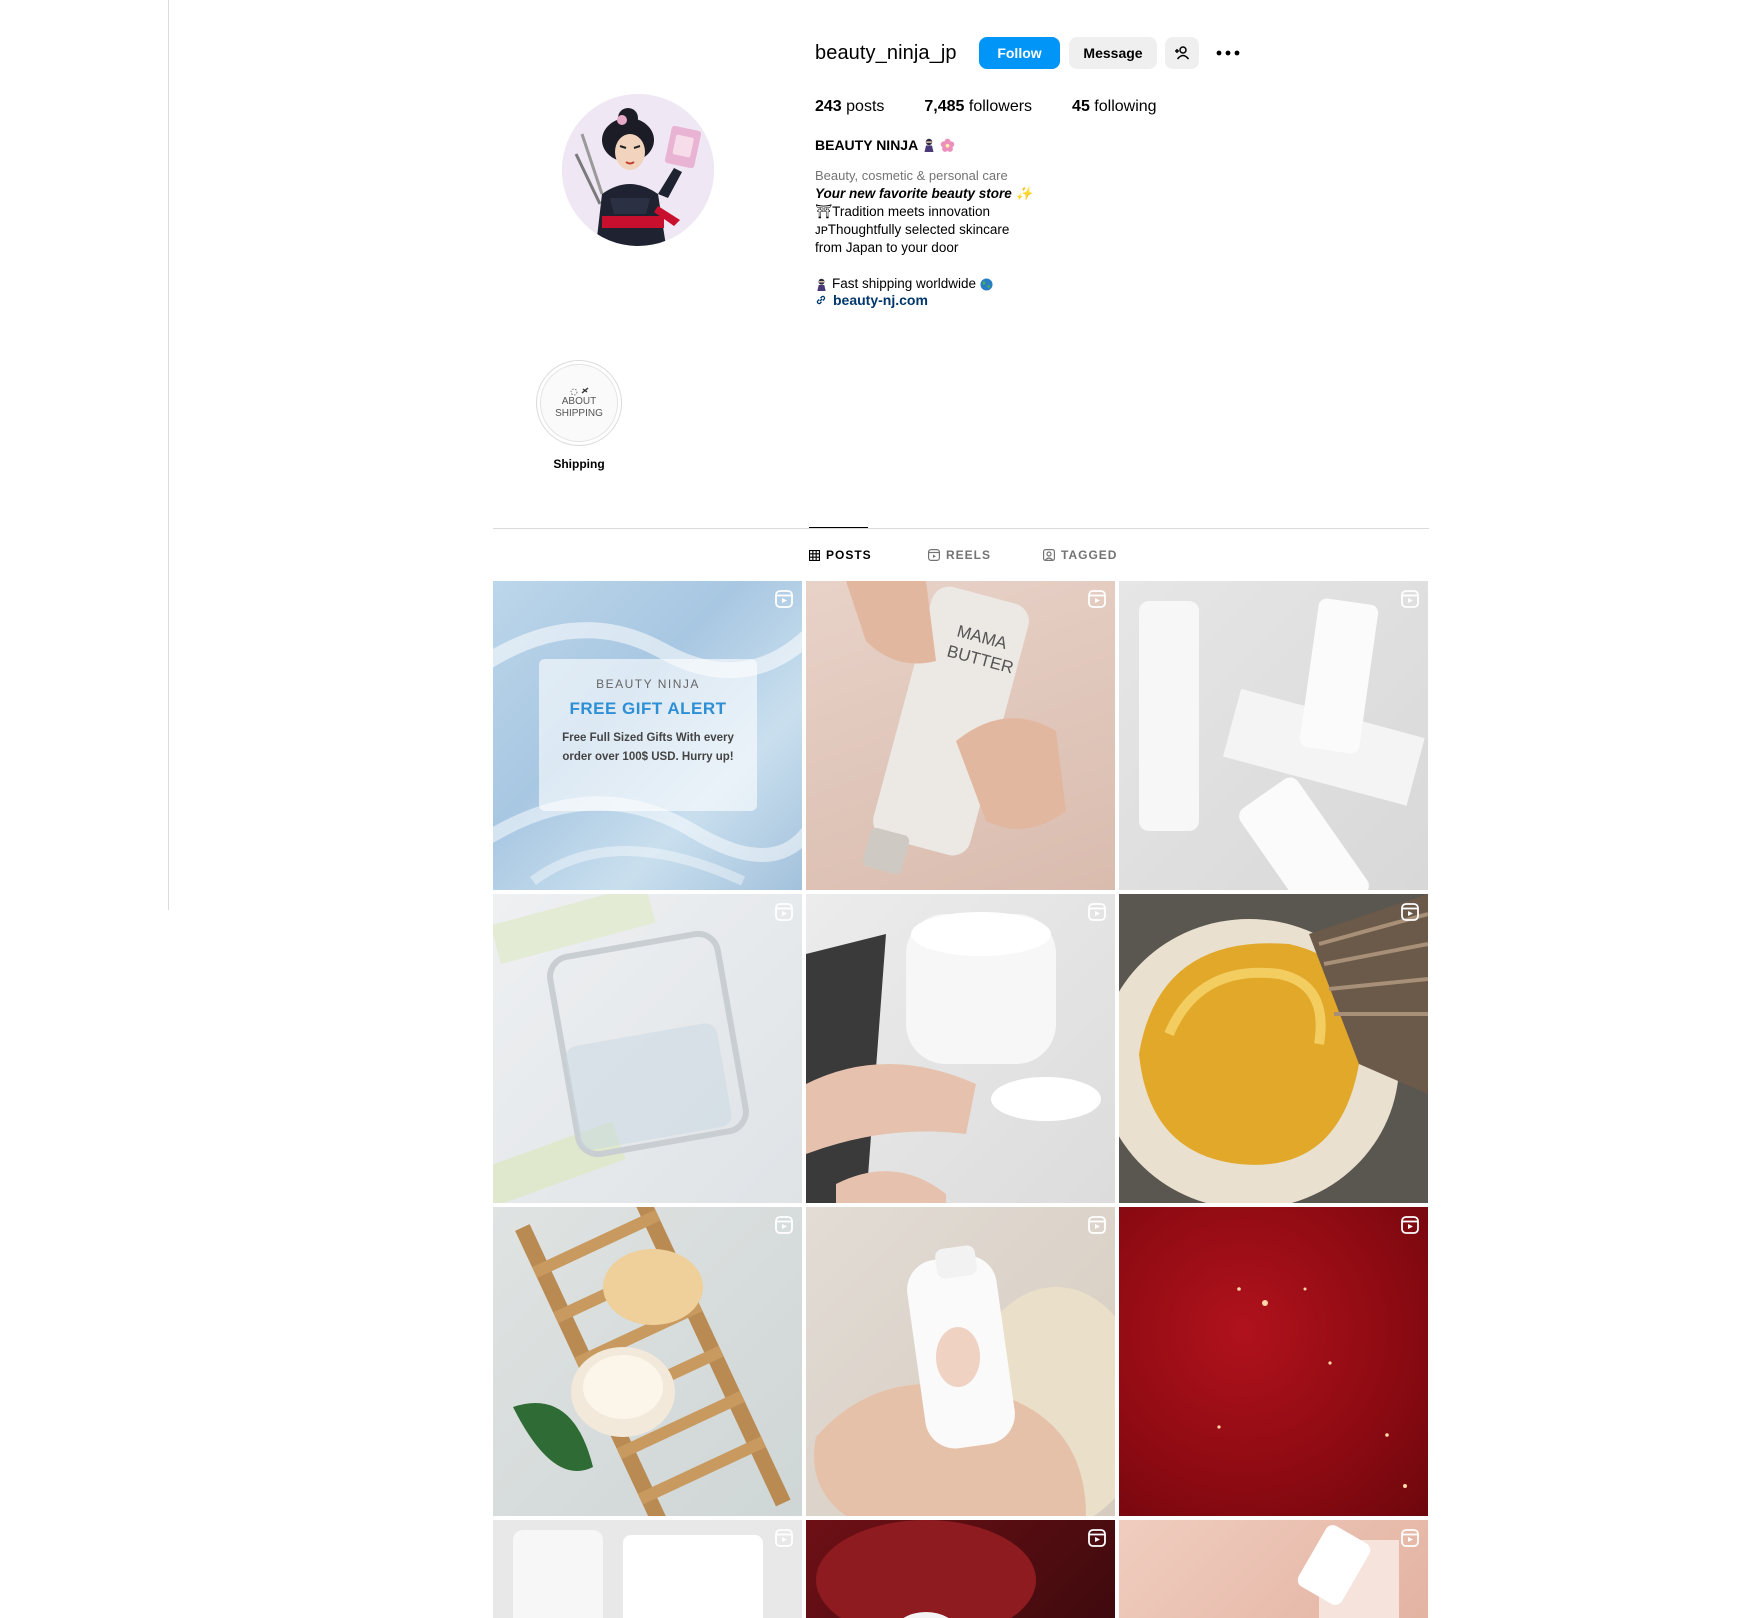 The height and width of the screenshot is (1618, 1753). What do you see at coordinates (850, 106) in the screenshot?
I see `posts-stat: 243 posts` at bounding box center [850, 106].